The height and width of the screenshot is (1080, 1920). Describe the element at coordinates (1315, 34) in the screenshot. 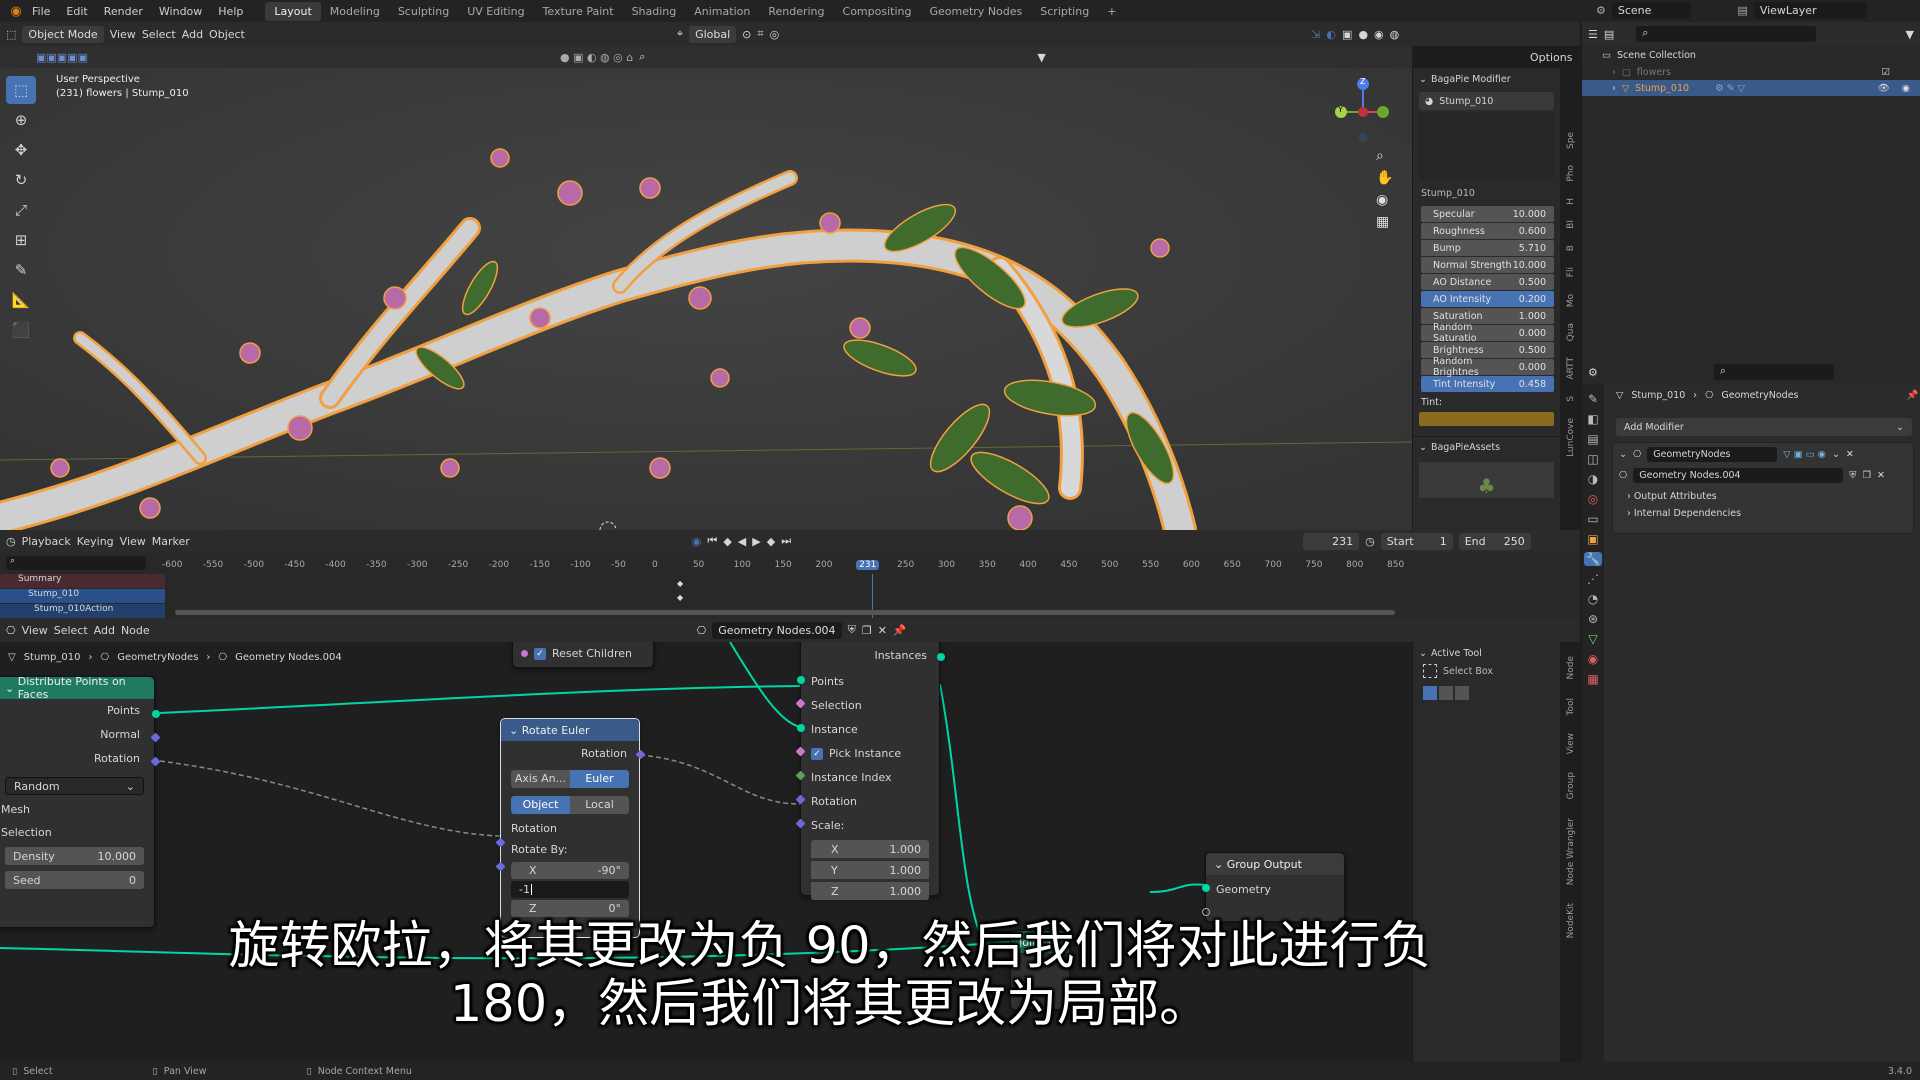

I see `gizmo-toggle-icon: ⇲` at that location.